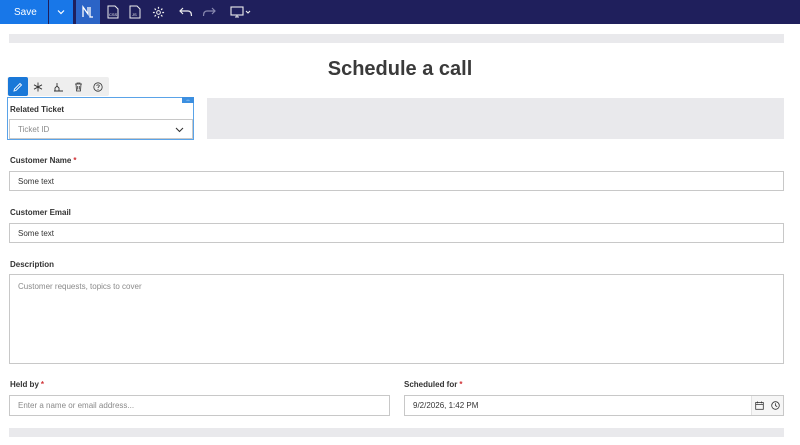 The height and width of the screenshot is (445, 800). What do you see at coordinates (36, 233) in the screenshot?
I see `customer-email-value: Some text` at bounding box center [36, 233].